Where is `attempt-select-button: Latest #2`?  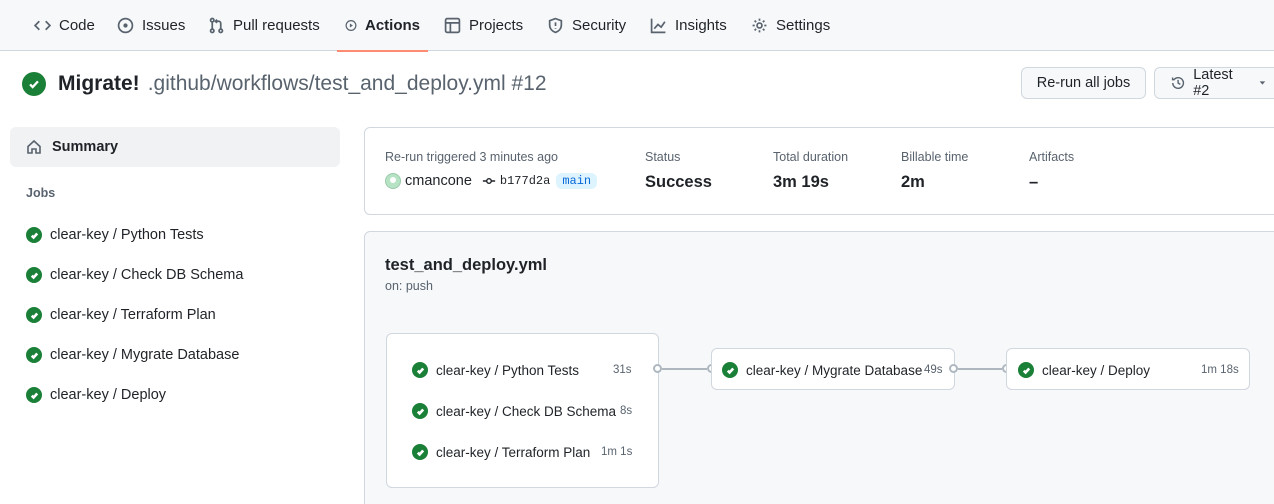 attempt-select-button: Latest #2 is located at coordinates (1214, 83).